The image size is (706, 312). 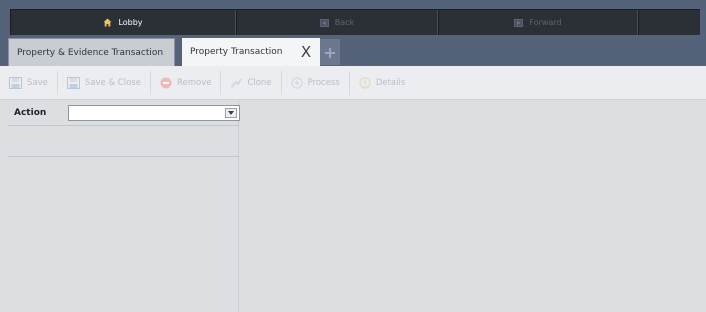 I want to click on top-navigation: Lobby Back Forward, so click(x=353, y=18).